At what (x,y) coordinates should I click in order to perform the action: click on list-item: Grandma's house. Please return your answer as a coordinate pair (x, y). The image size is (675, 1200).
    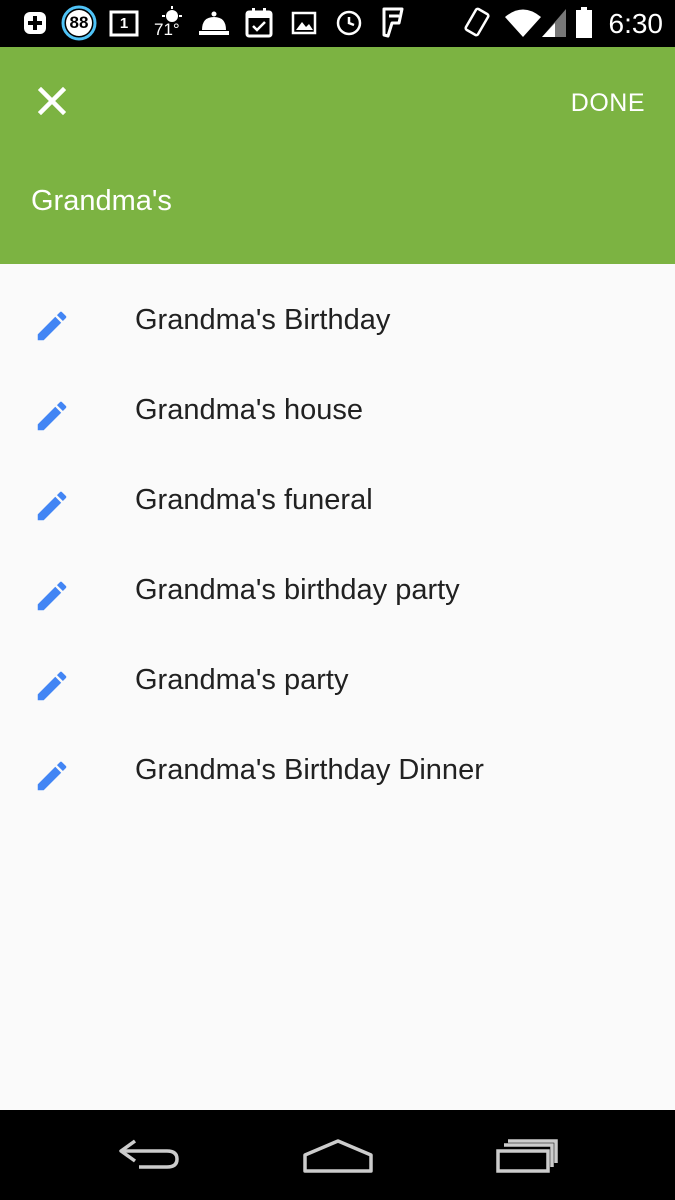
    Looking at the image, I should click on (337, 399).